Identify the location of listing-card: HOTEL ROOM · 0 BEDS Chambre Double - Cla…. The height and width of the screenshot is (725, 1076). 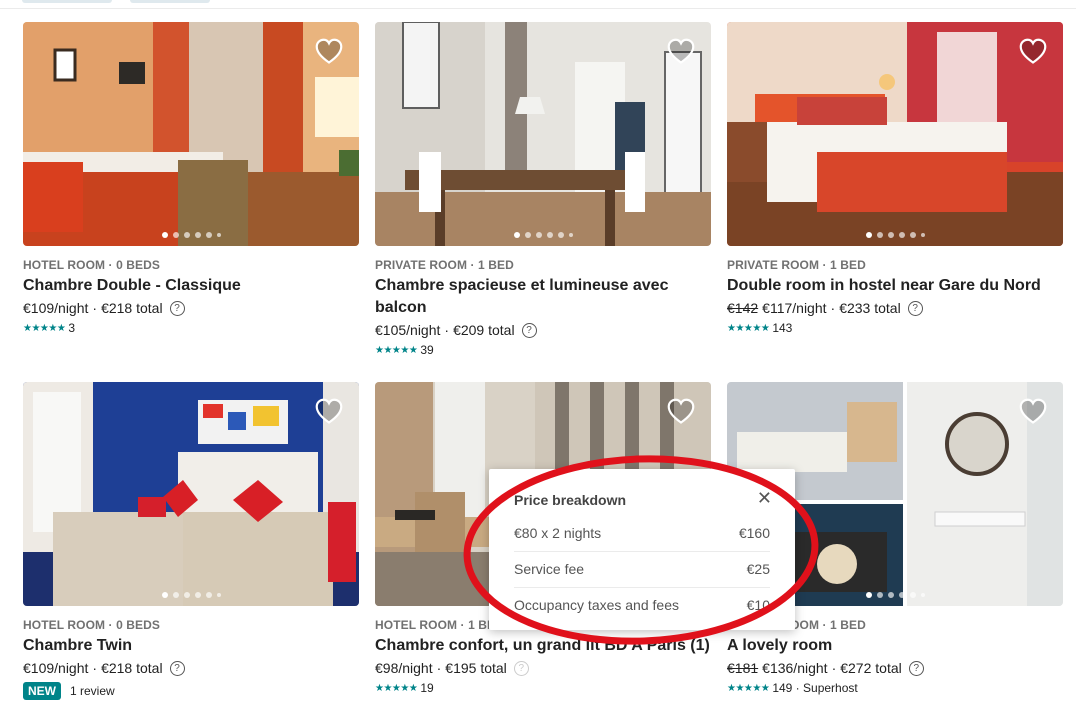
(191, 178).